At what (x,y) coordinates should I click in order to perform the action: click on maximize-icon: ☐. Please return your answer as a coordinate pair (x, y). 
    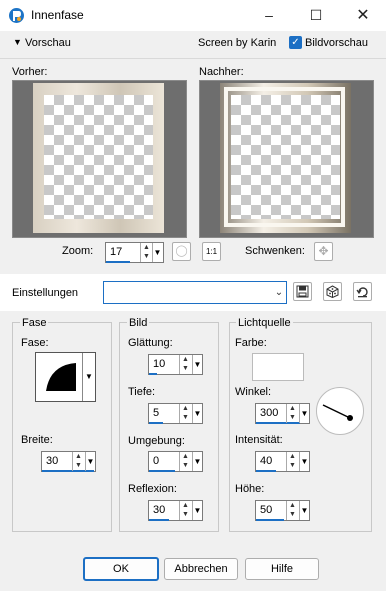
    Looking at the image, I should click on (316, 15).